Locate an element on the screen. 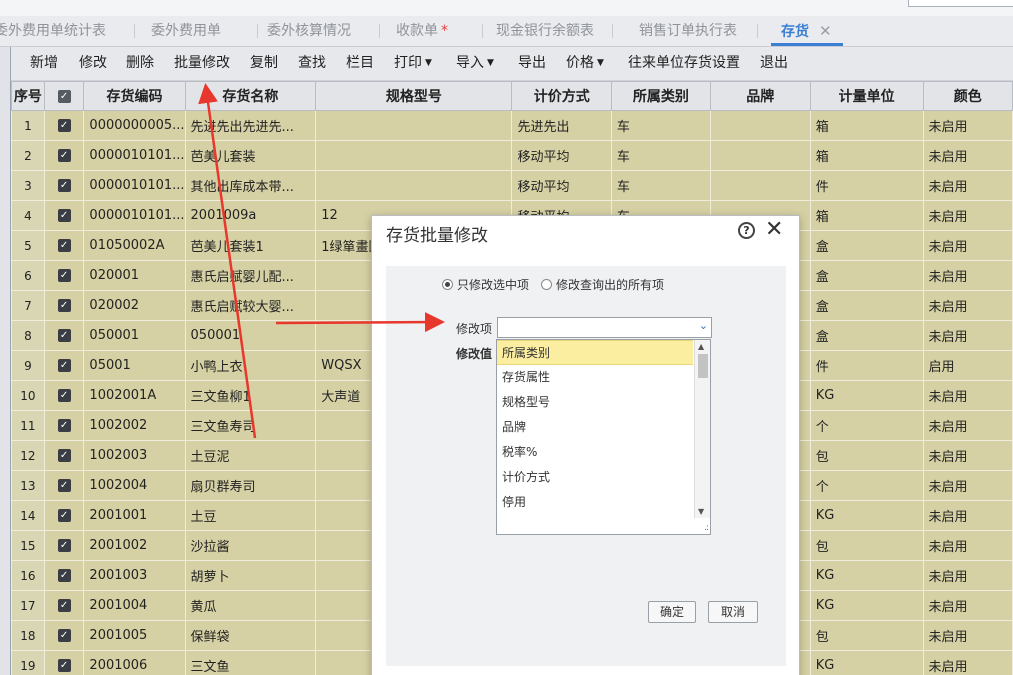 The image size is (1013, 675). tab-sales-order-execution: 销售订单执行表 is located at coordinates (698, 31).